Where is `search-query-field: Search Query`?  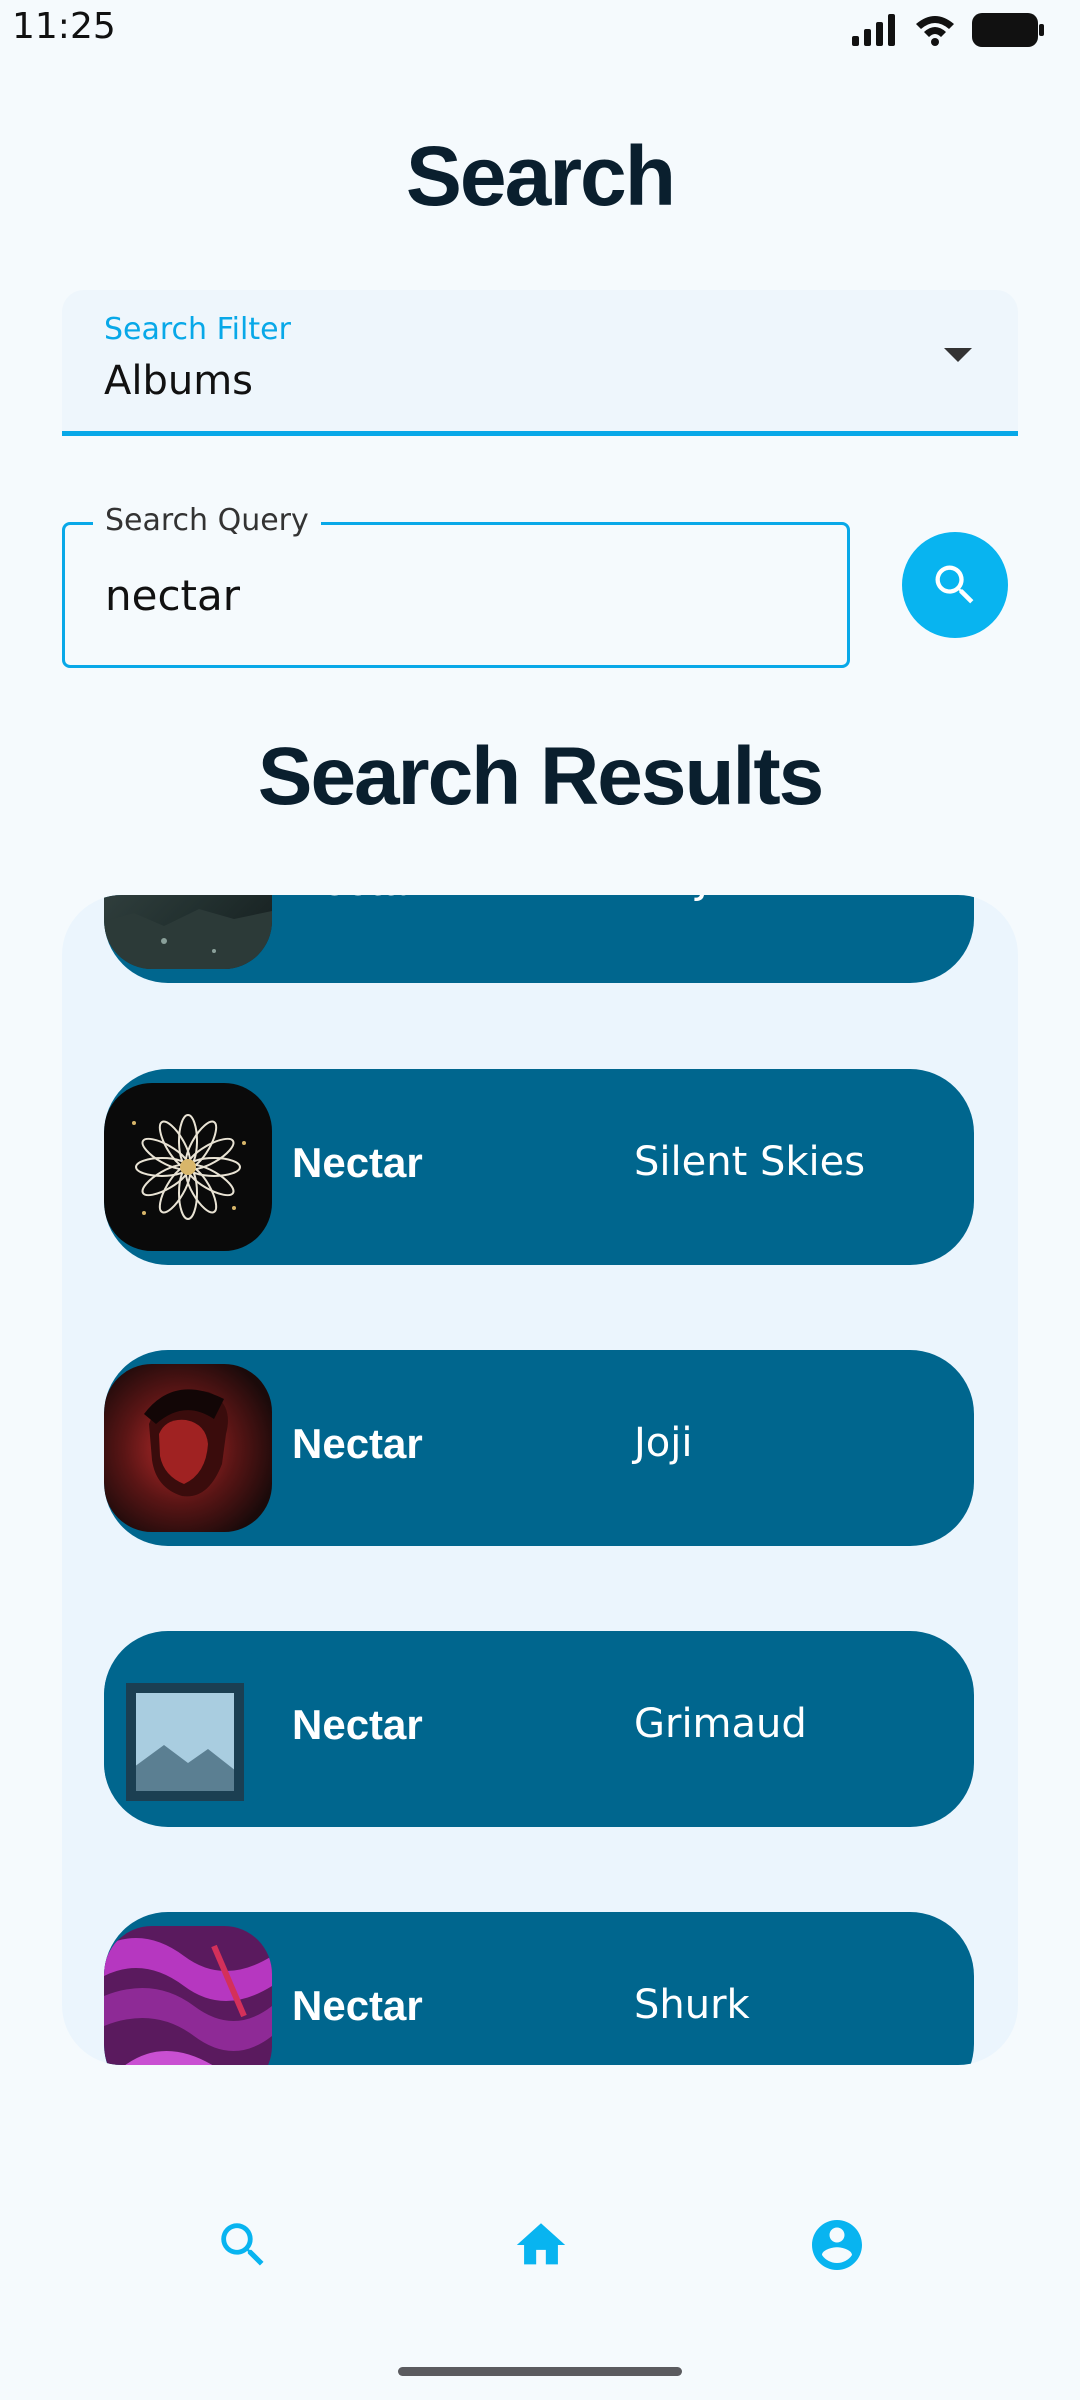 search-query-field: Search Query is located at coordinates (456, 585).